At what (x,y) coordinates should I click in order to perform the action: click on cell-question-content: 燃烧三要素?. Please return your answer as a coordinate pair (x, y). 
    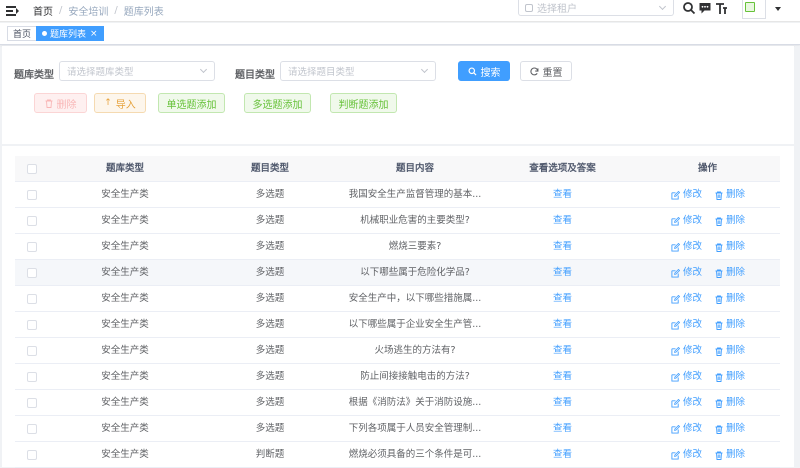
    Looking at the image, I should click on (415, 246).